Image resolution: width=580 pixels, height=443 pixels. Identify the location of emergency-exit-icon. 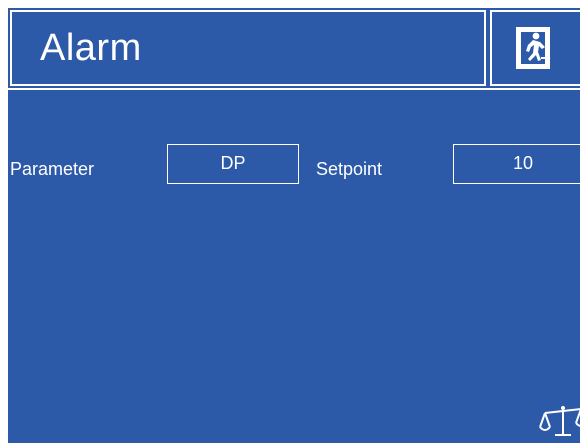
(533, 48).